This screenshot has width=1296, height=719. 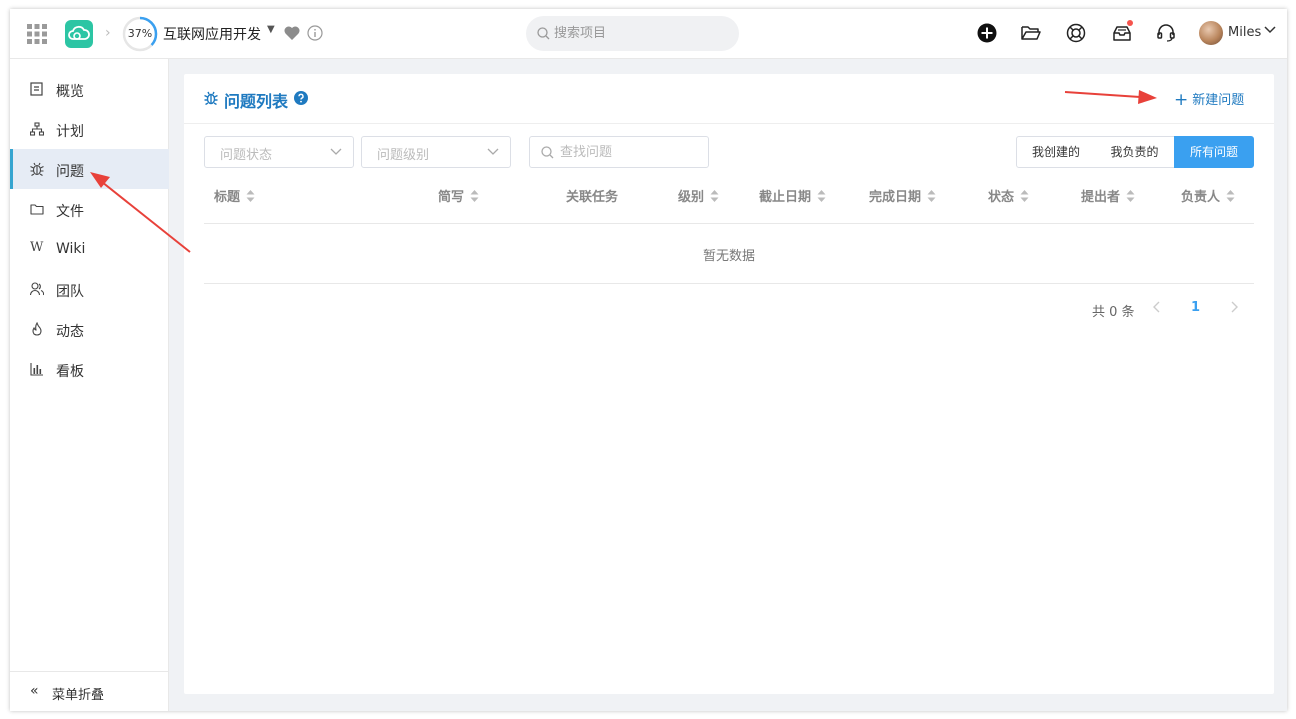 I want to click on sidebar-item-overview: 概览, so click(x=89, y=89).